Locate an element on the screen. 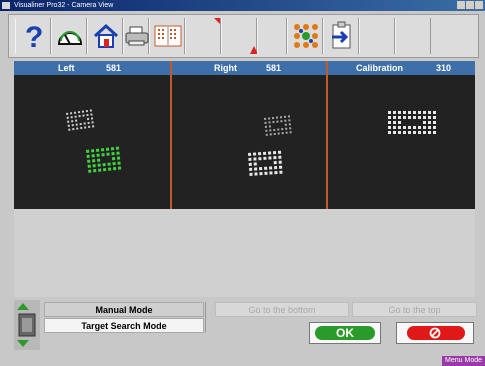 Image resolution: width=485 pixels, height=366 pixels. right-target-far is located at coordinates (278, 125).